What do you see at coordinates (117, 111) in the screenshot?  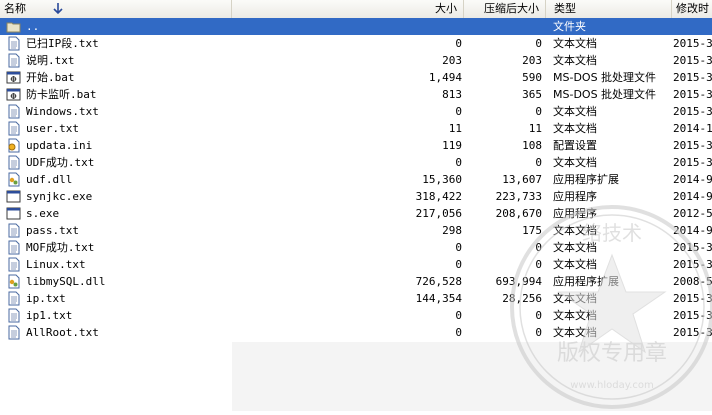 I see `file-name-cell: Windows.txt` at bounding box center [117, 111].